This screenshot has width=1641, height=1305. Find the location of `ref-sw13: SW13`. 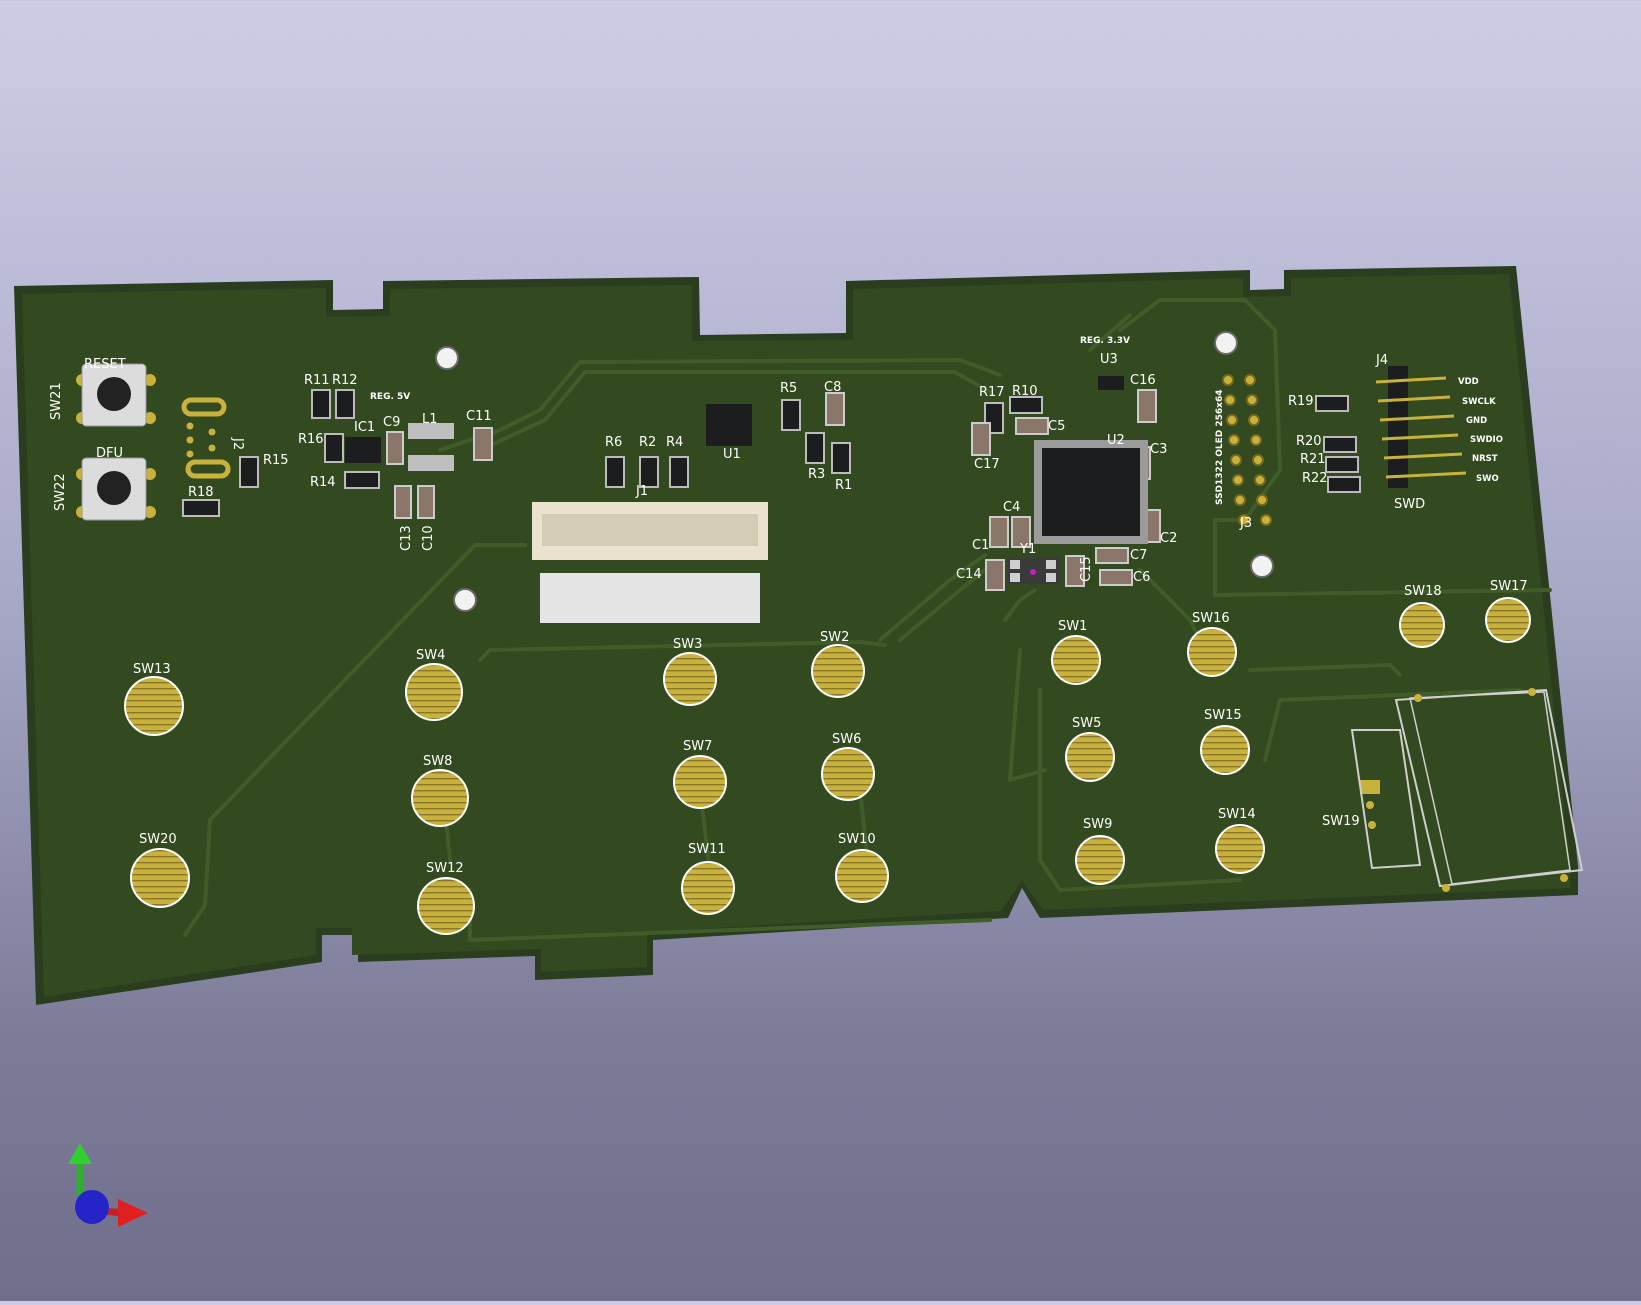

ref-sw13: SW13 is located at coordinates (152, 669).